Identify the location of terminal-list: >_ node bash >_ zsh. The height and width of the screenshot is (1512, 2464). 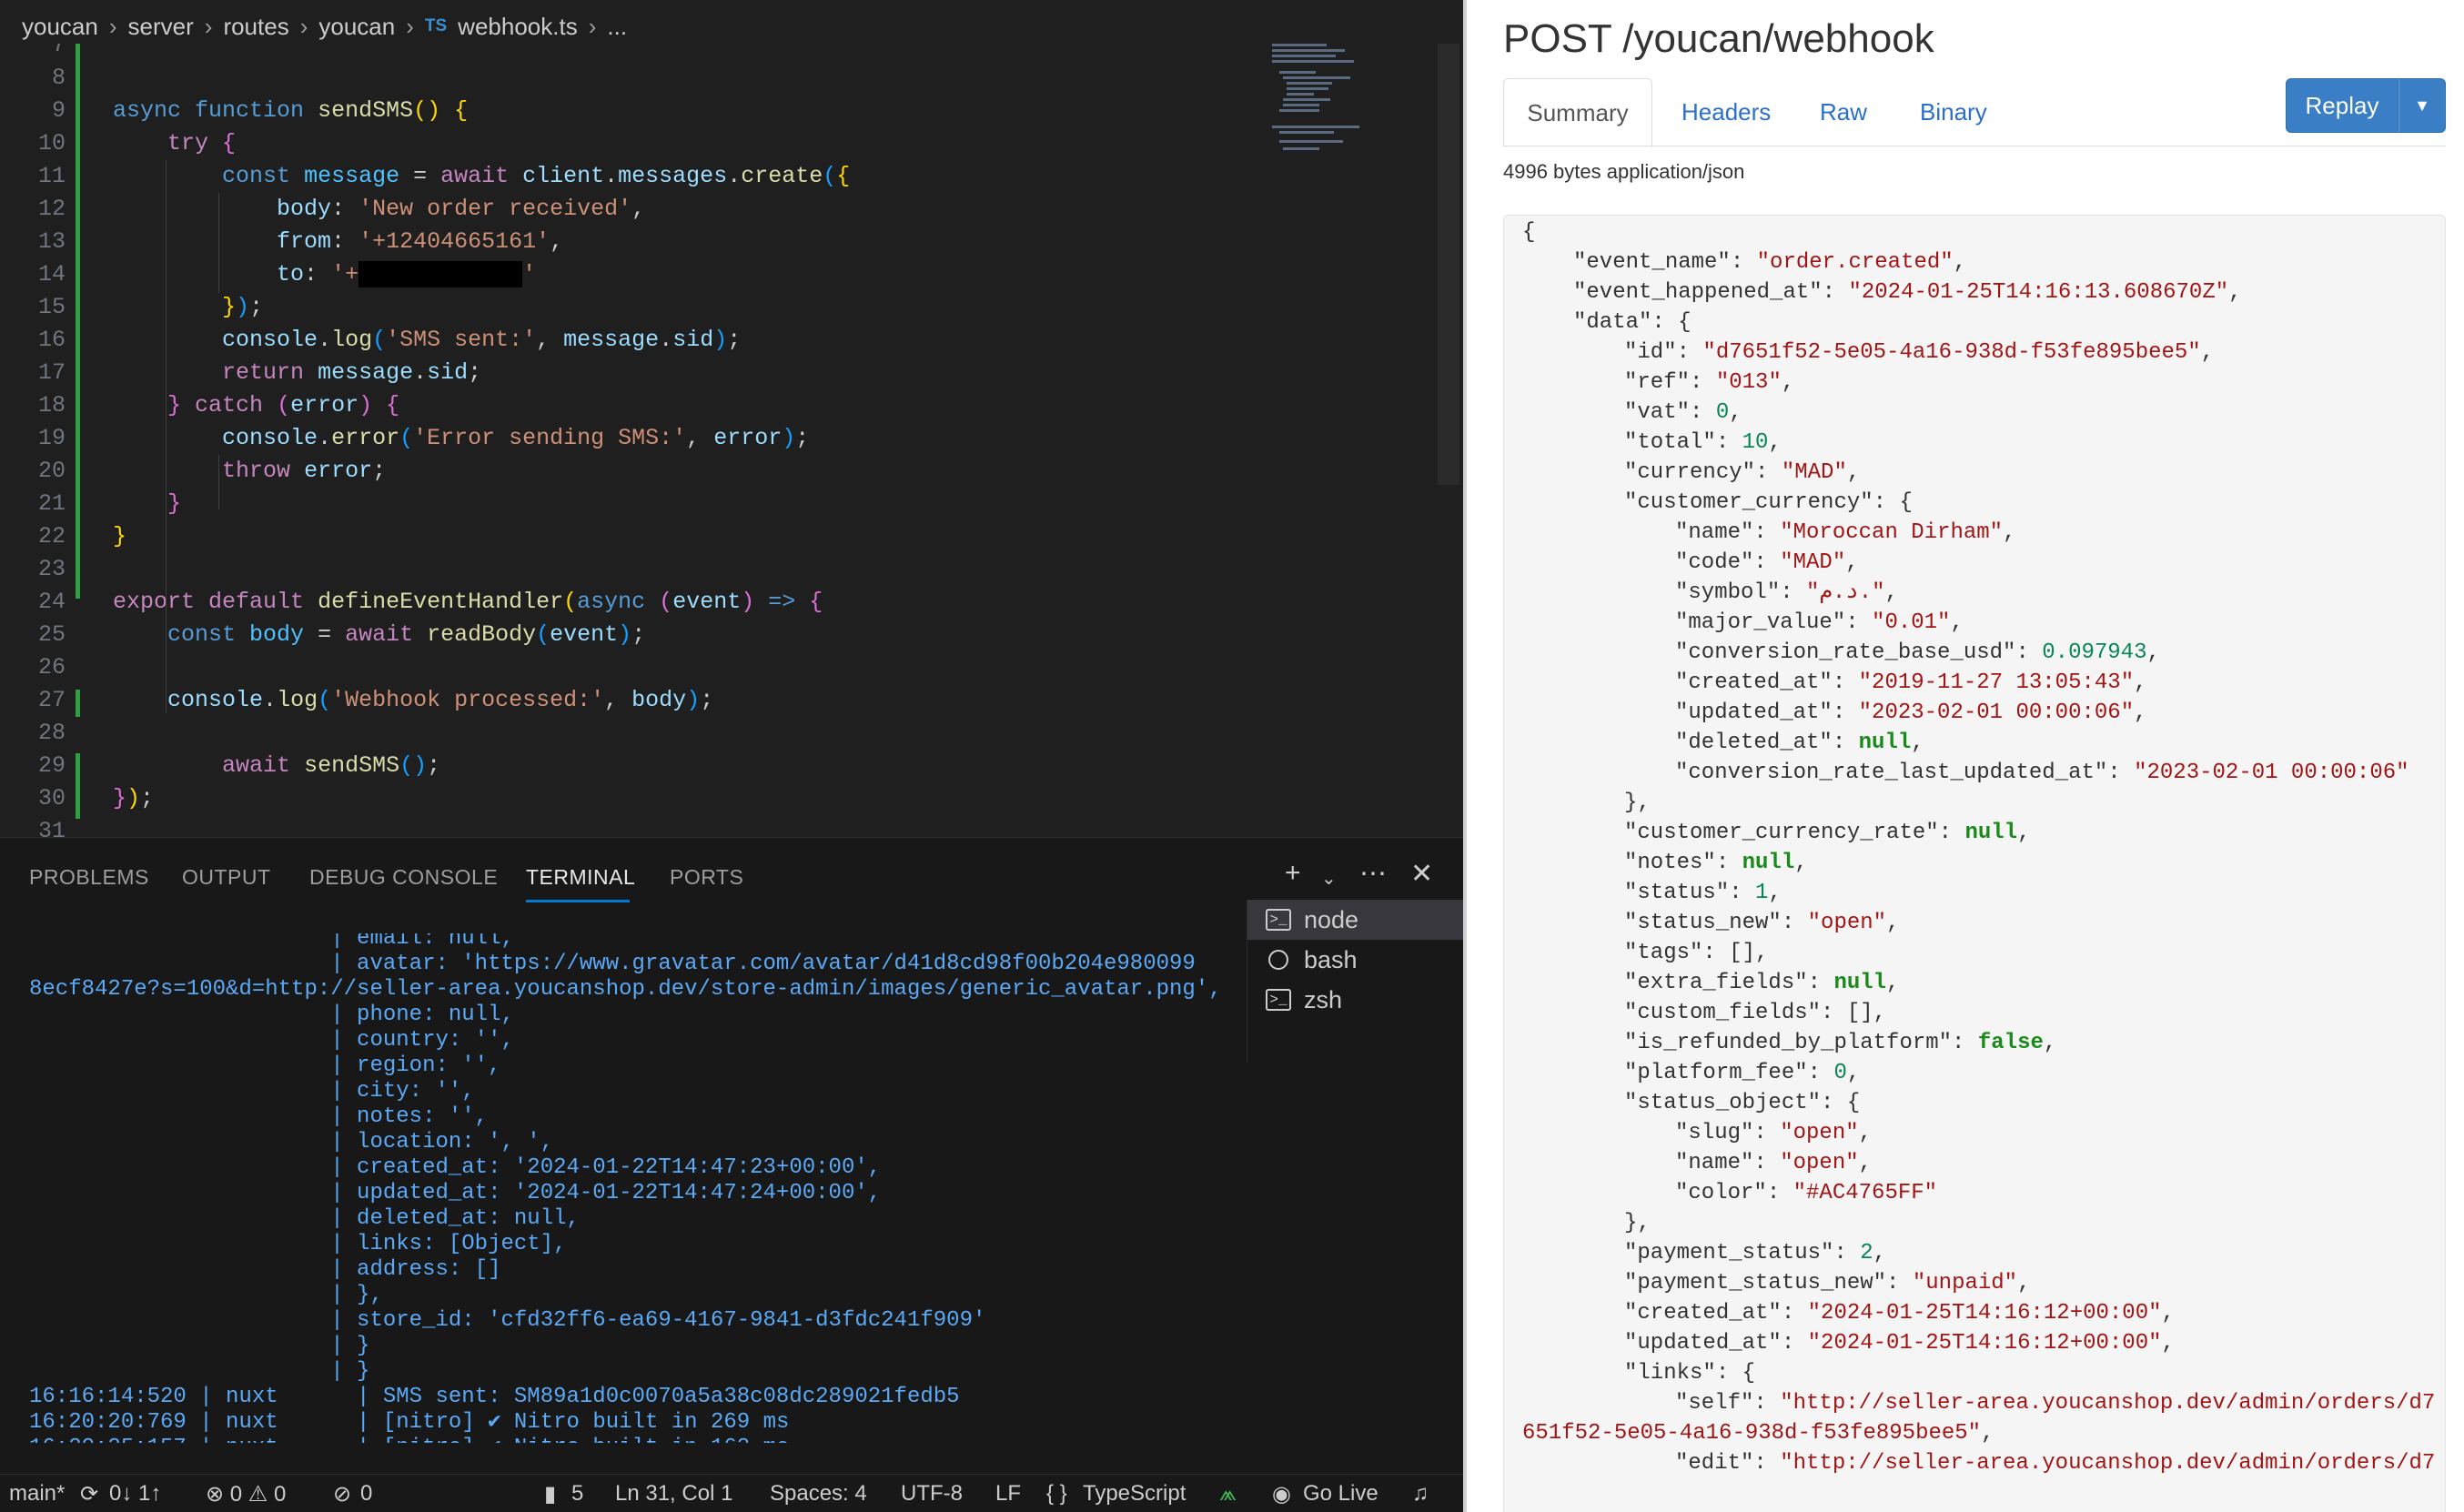
(1355, 982).